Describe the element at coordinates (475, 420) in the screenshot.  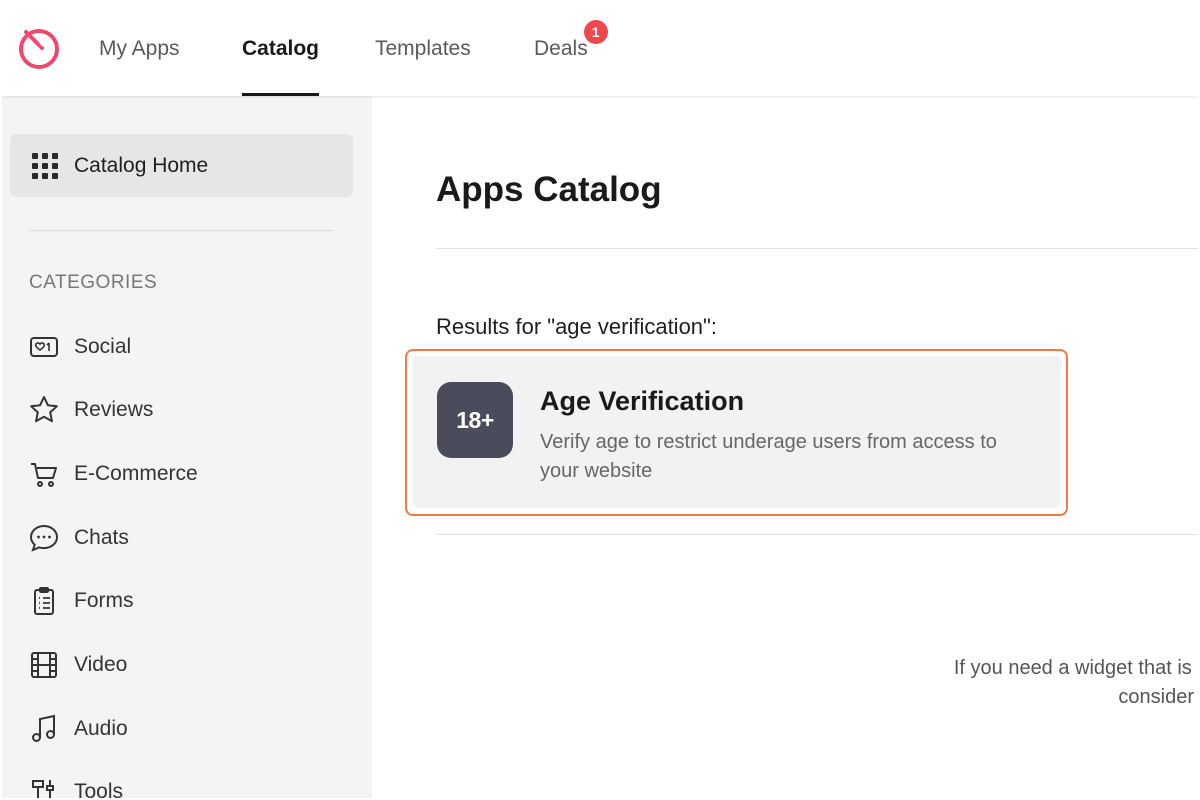
I see `age-18-plus-icon: 18+` at that location.